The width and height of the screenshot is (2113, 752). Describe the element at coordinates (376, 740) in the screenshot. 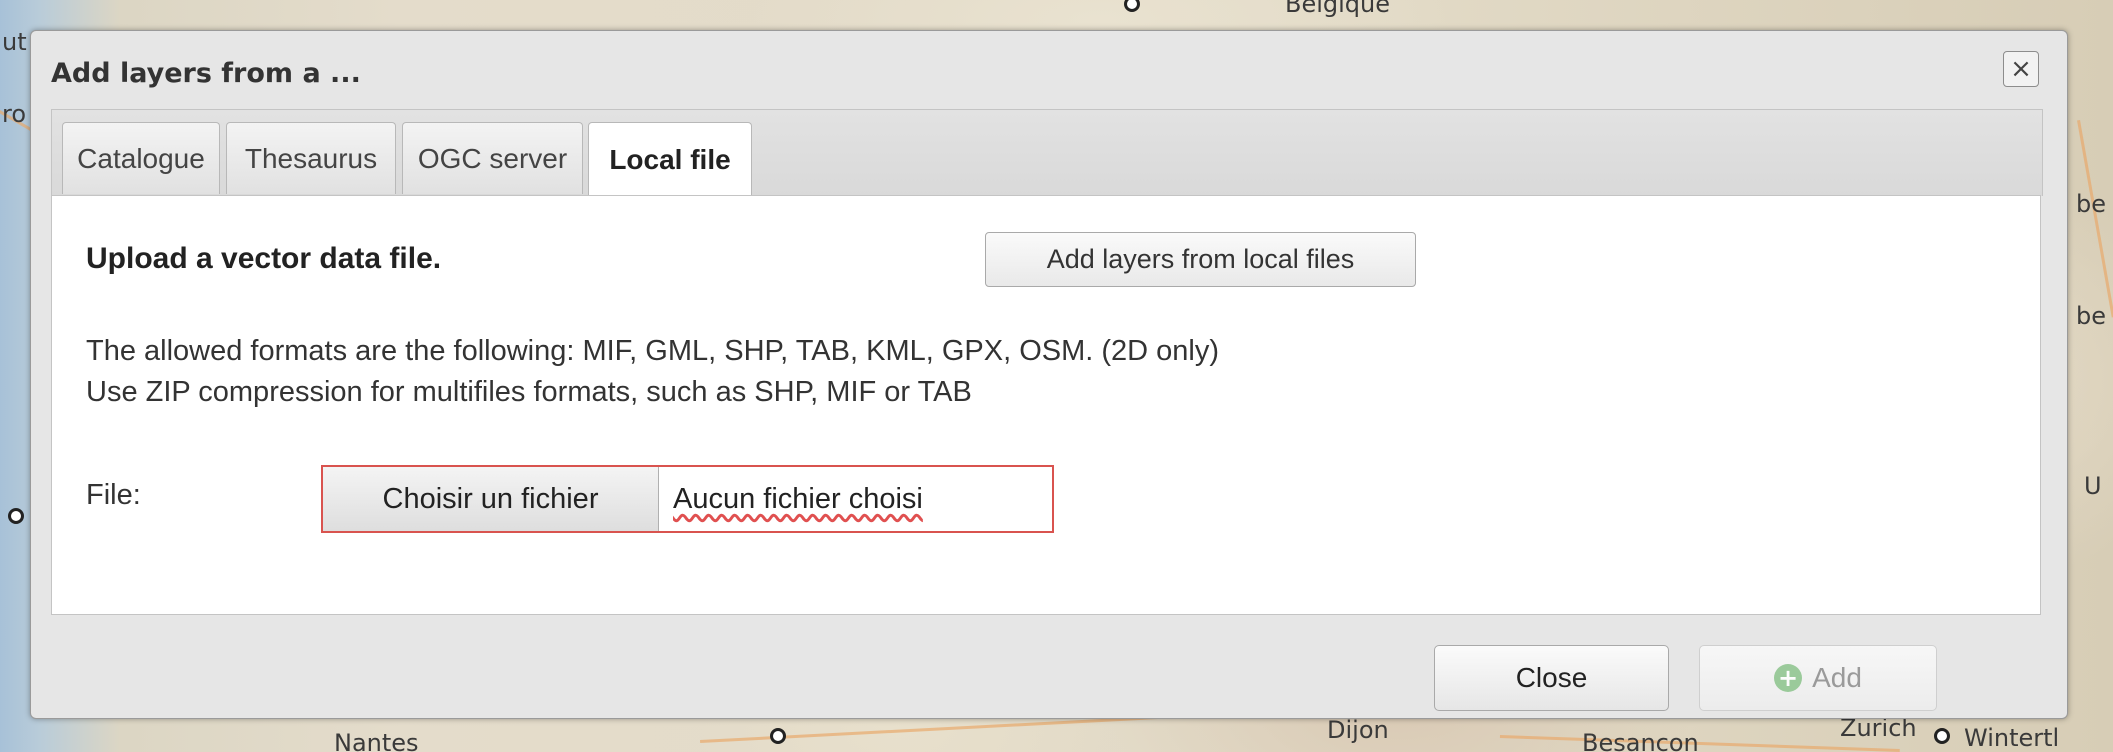

I see `map-label-nantes: Nantes` at that location.